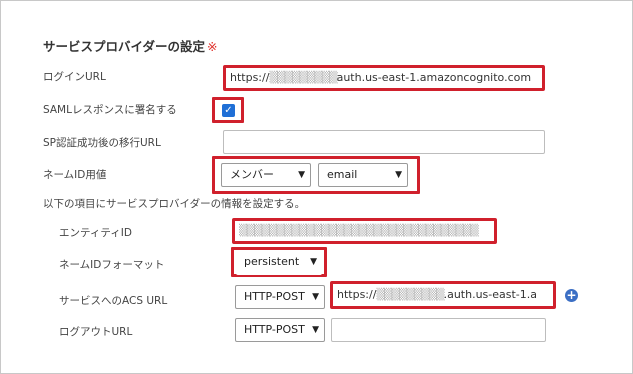 This screenshot has width=633, height=374. I want to click on logout-url-method-value: HTTP-POST, so click(274, 329).